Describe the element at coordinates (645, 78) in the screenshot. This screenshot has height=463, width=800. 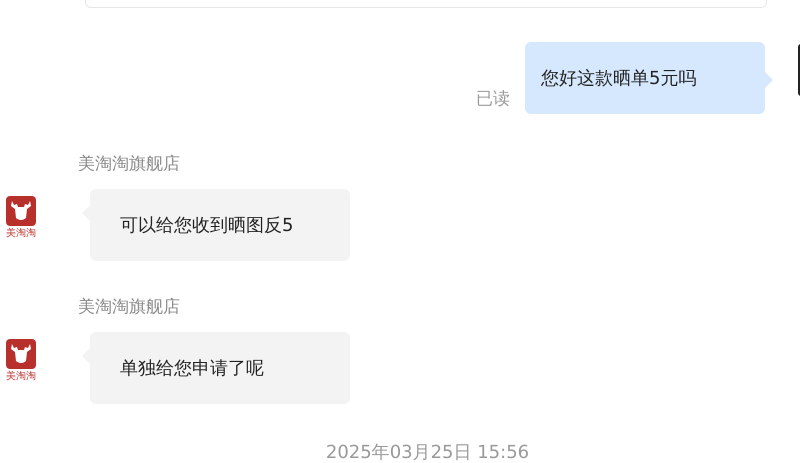
I see `message-bubble: 您好这款晒单5元吗` at that location.